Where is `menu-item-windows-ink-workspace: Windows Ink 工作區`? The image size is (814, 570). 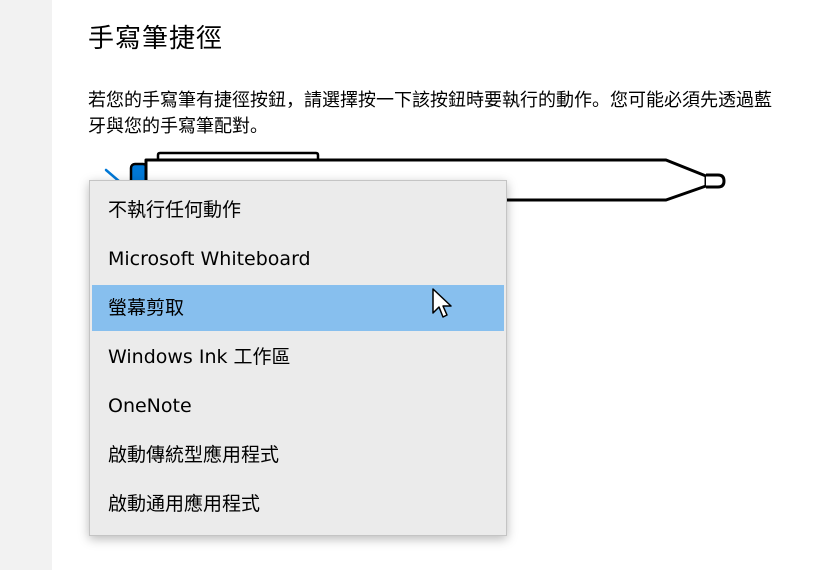
menu-item-windows-ink-workspace: Windows Ink 工作區 is located at coordinates (298, 357).